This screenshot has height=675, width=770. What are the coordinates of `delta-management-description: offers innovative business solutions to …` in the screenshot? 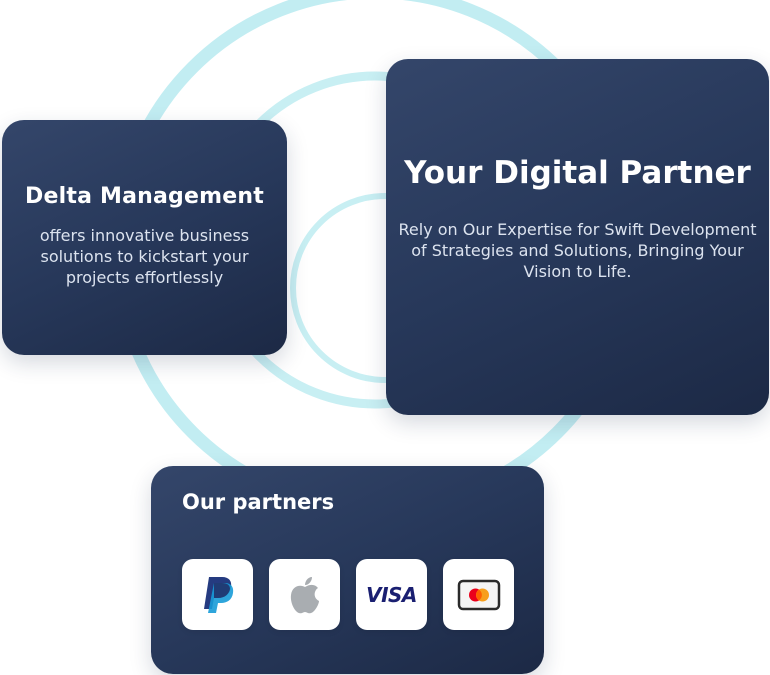 It's located at (144, 256).